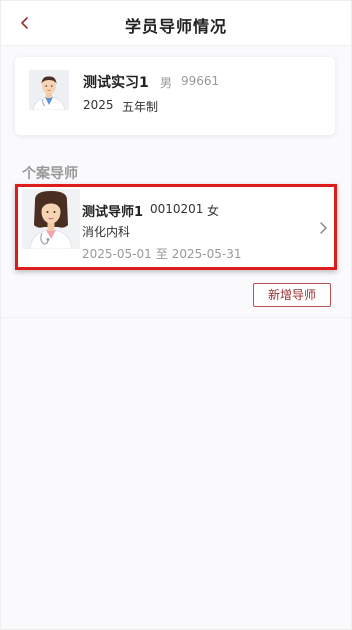  I want to click on mentor-department: 消化内科, so click(106, 232).